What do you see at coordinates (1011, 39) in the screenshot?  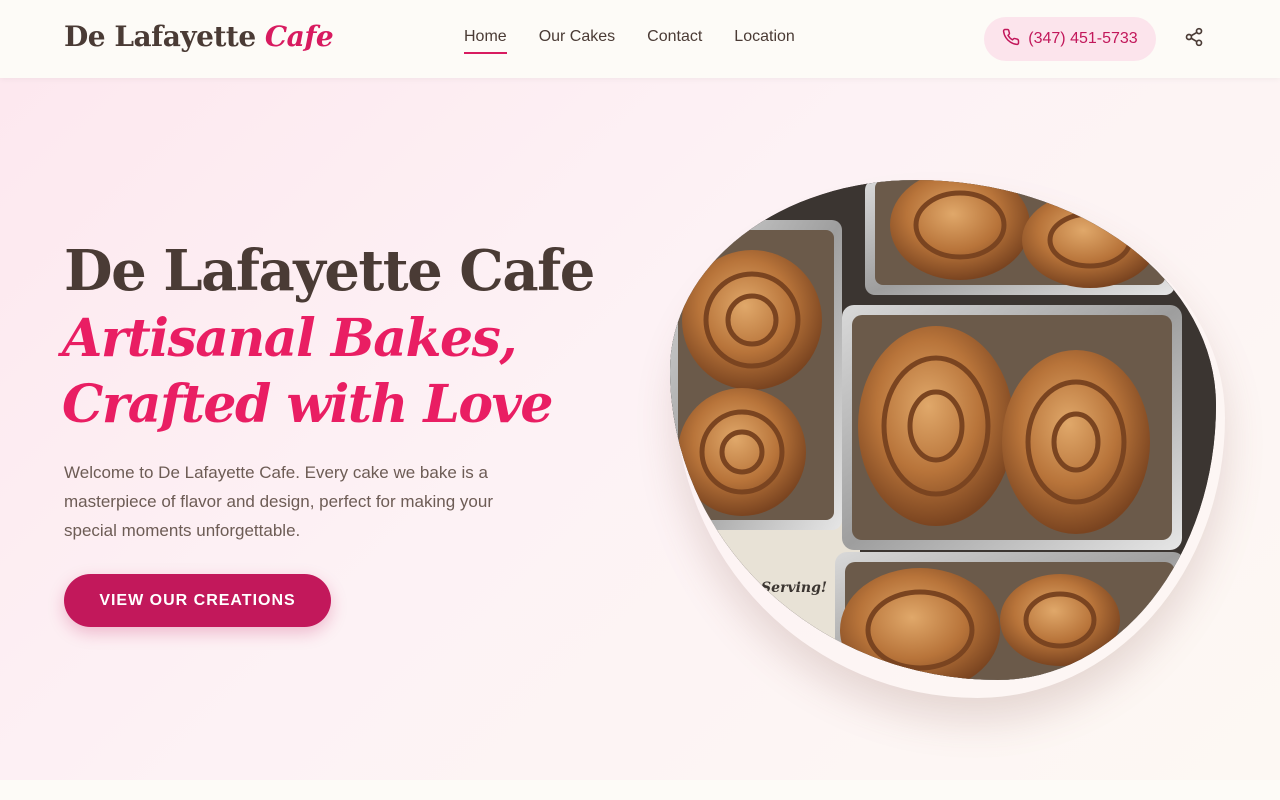 I see `phone-icon` at bounding box center [1011, 39].